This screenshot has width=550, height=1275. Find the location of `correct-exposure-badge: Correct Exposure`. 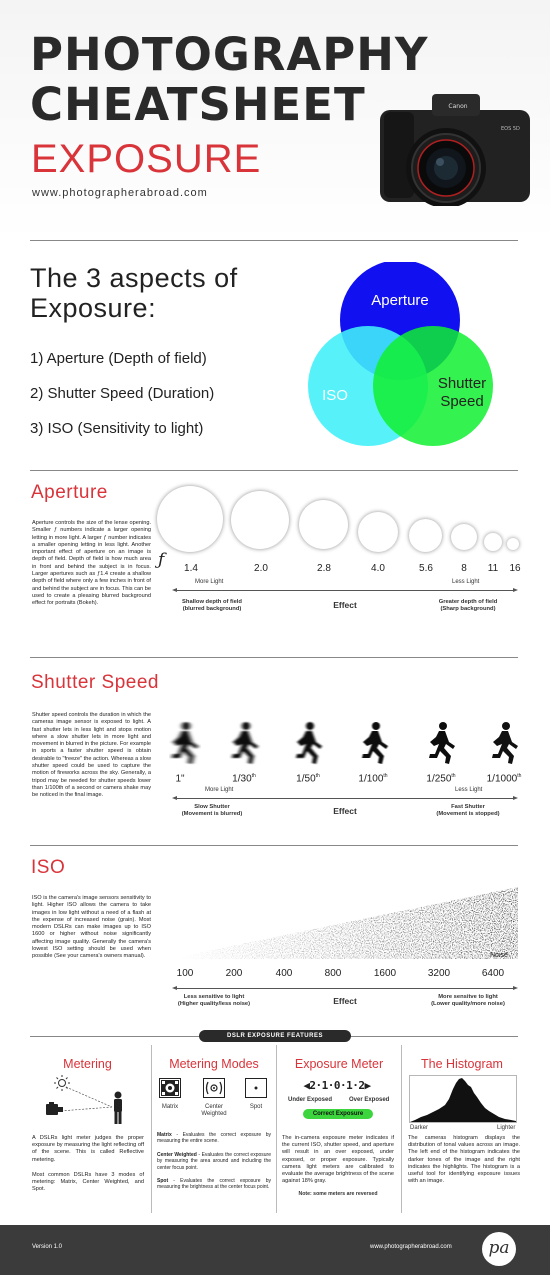

correct-exposure-badge: Correct Exposure is located at coordinates (338, 1114).